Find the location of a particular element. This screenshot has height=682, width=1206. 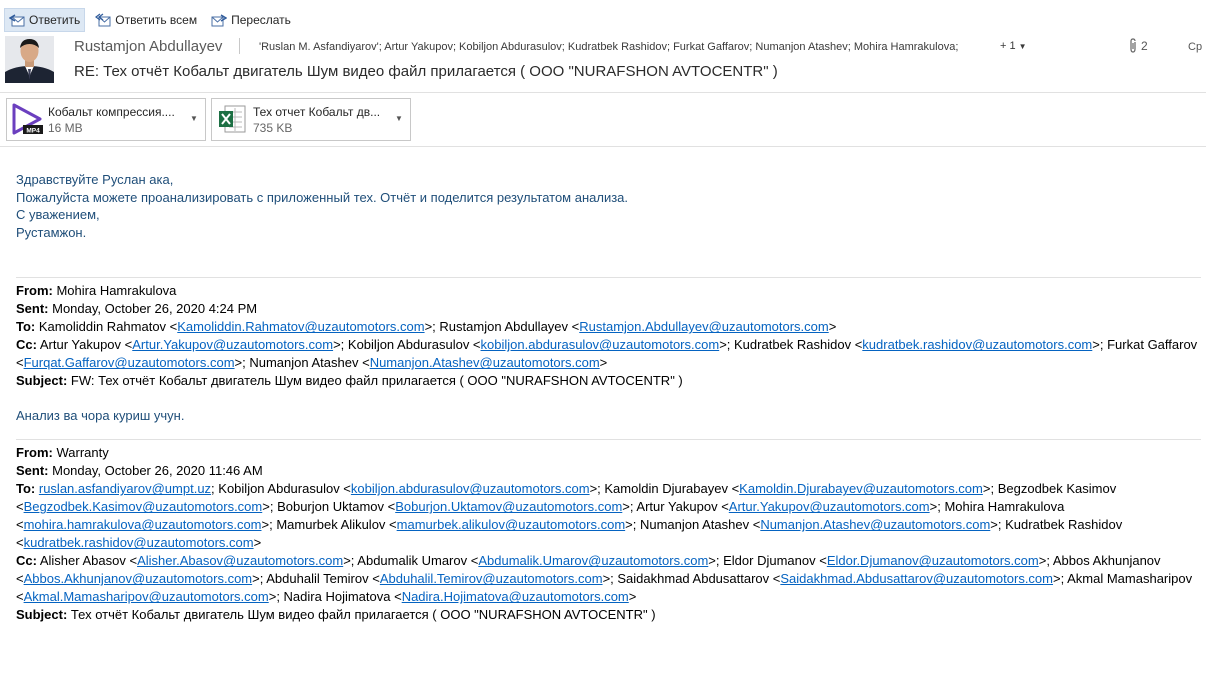

excel-file-icon is located at coordinates (232, 119).